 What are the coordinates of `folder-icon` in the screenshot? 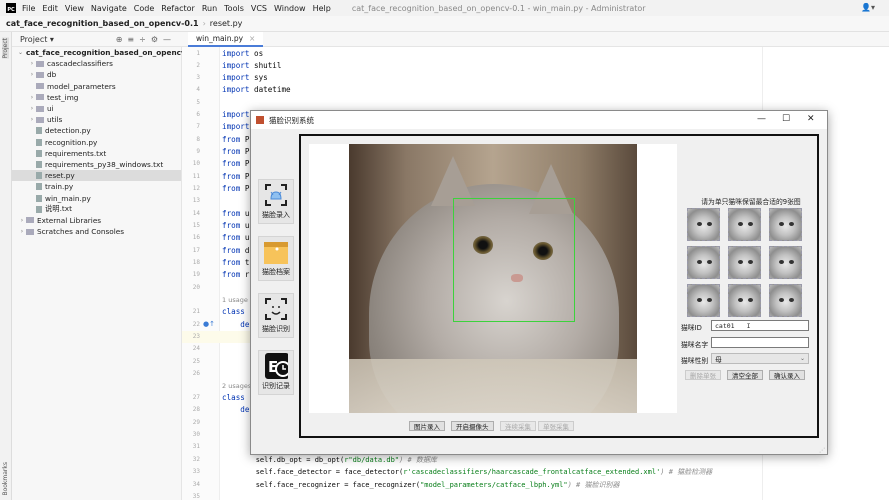 It's located at (40, 63).